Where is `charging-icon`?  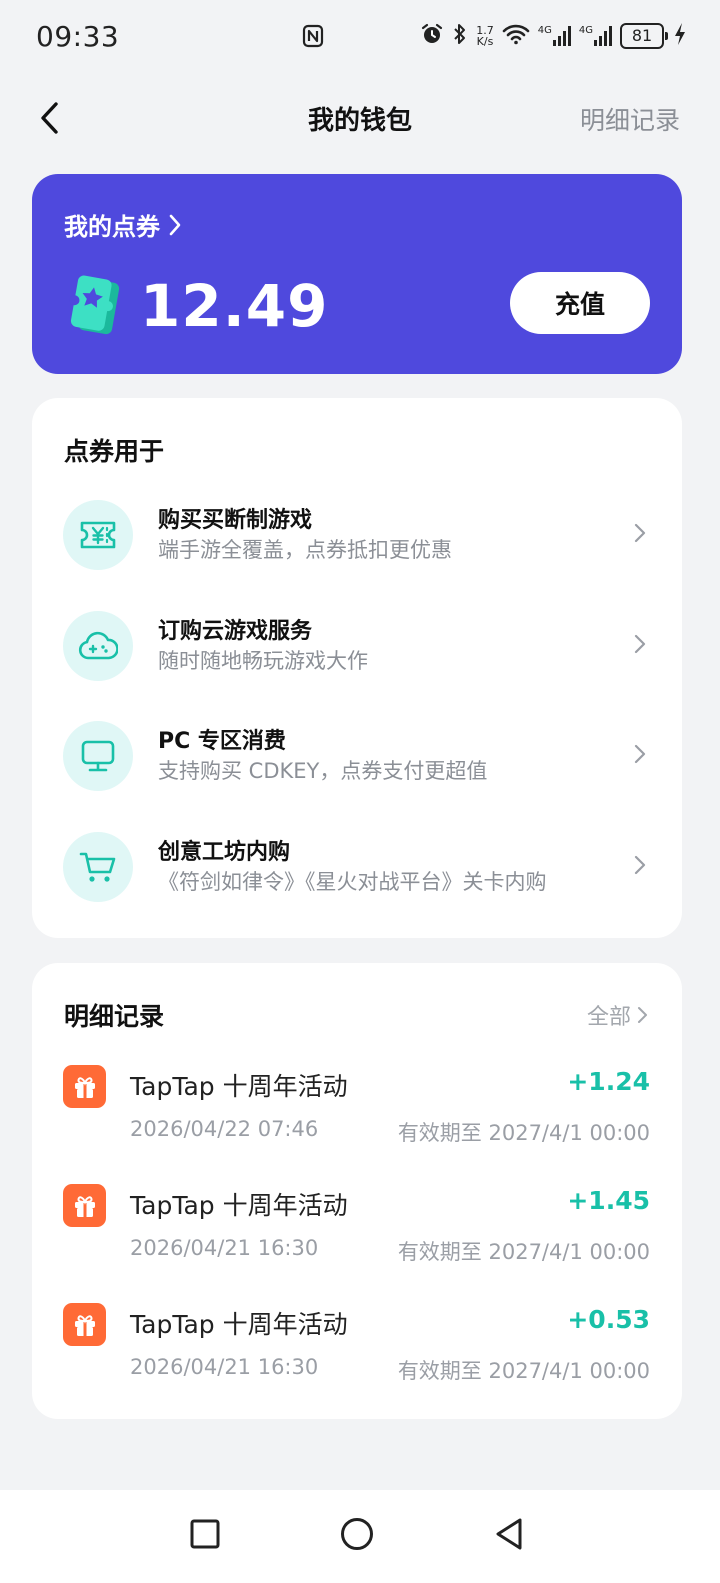 charging-icon is located at coordinates (680, 36).